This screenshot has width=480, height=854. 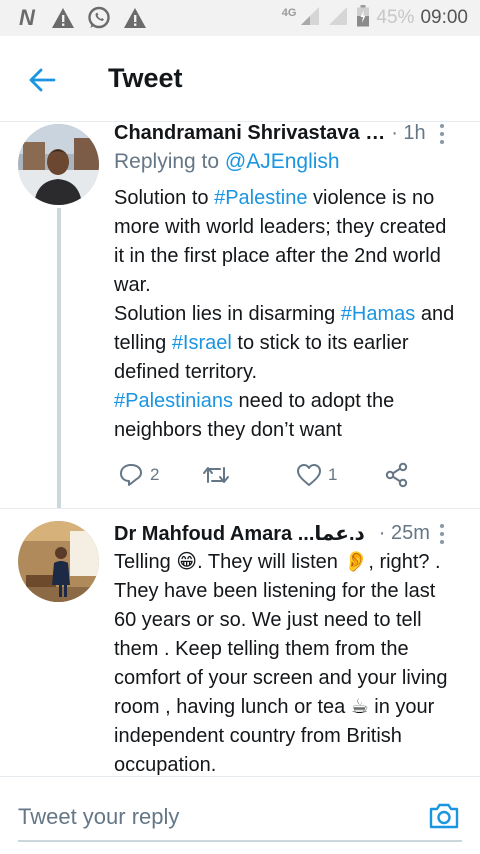 I want to click on reply-handle-link: @AJEnglish, so click(x=282, y=161).